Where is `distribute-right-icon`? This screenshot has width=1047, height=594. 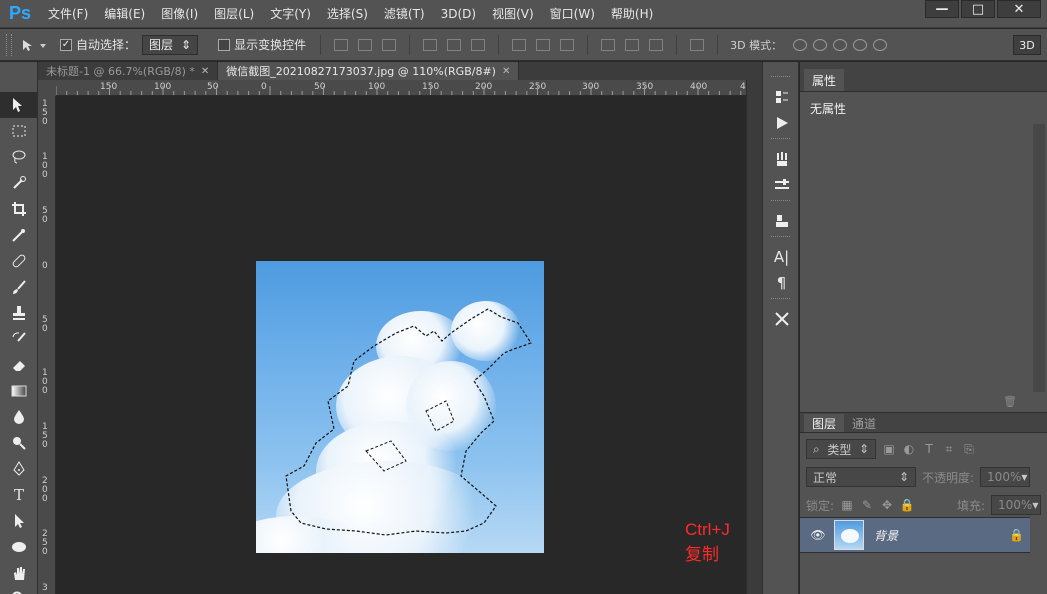 distribute-right-icon is located at coordinates (656, 44).